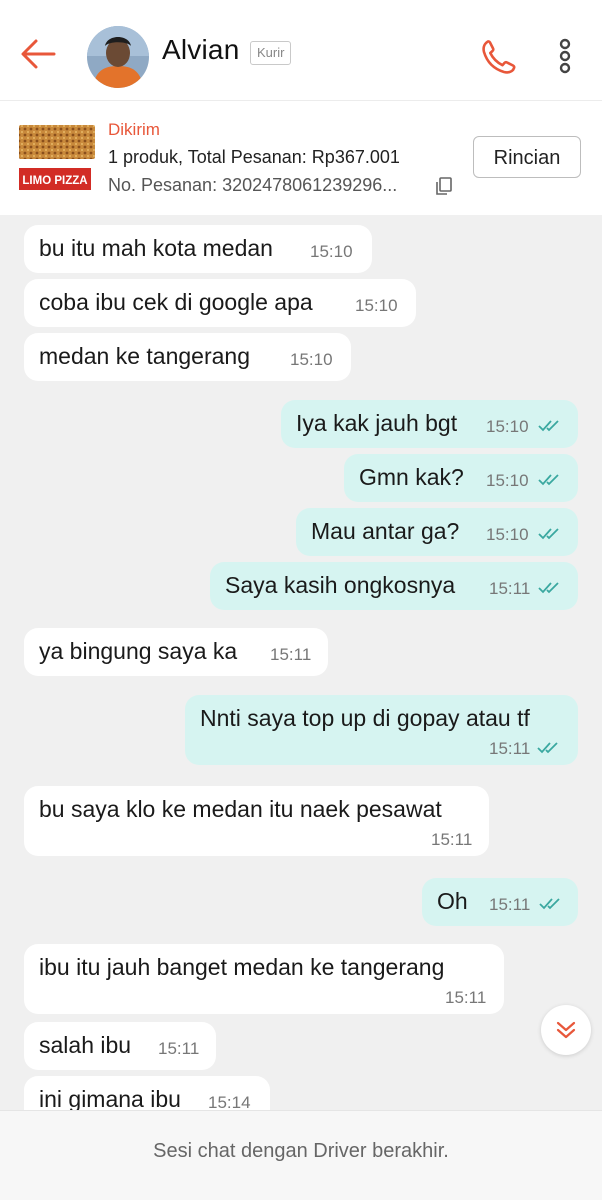 This screenshot has width=602, height=1200. I want to click on role-badge: Kurir, so click(271, 53).